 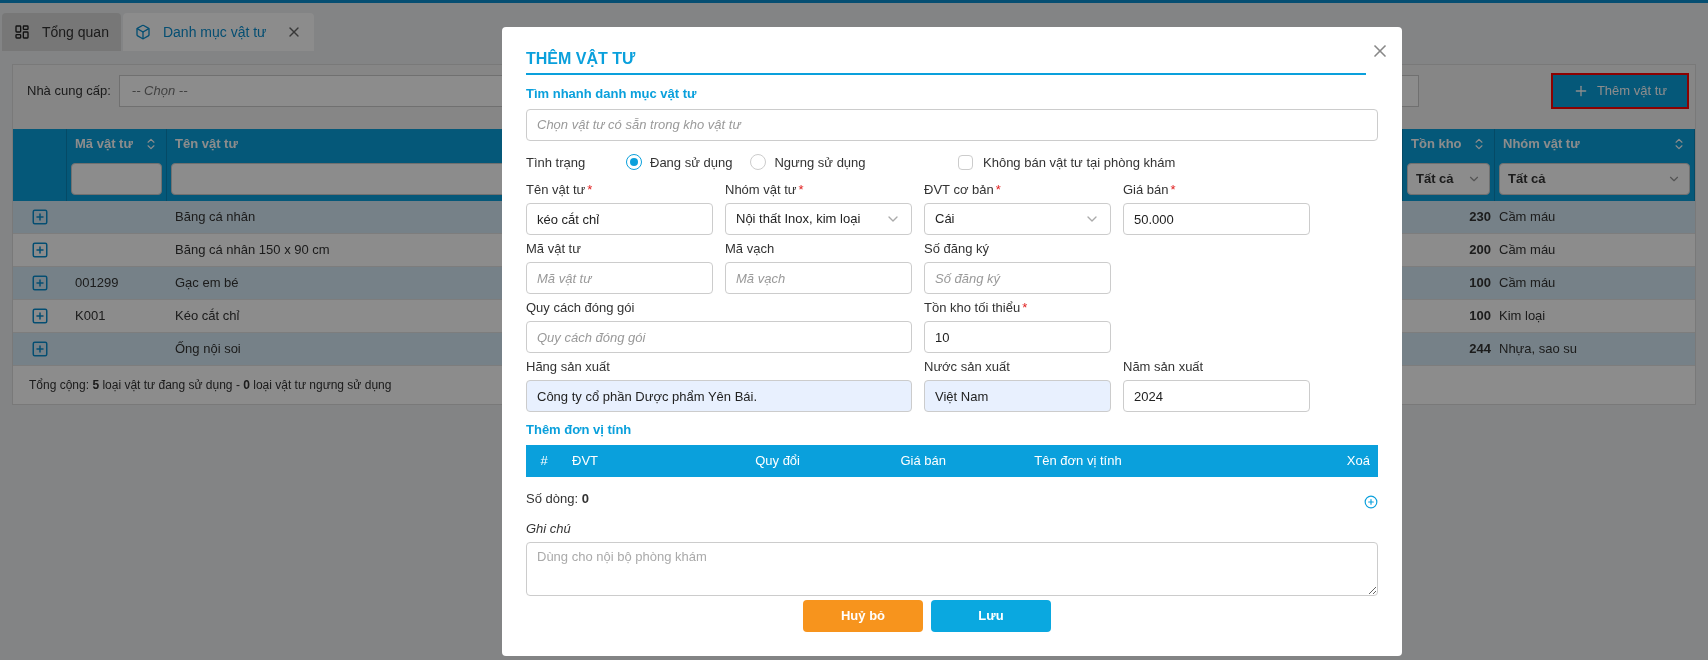 I want to click on text-field: Quy cách đóng gói, so click(x=719, y=337).